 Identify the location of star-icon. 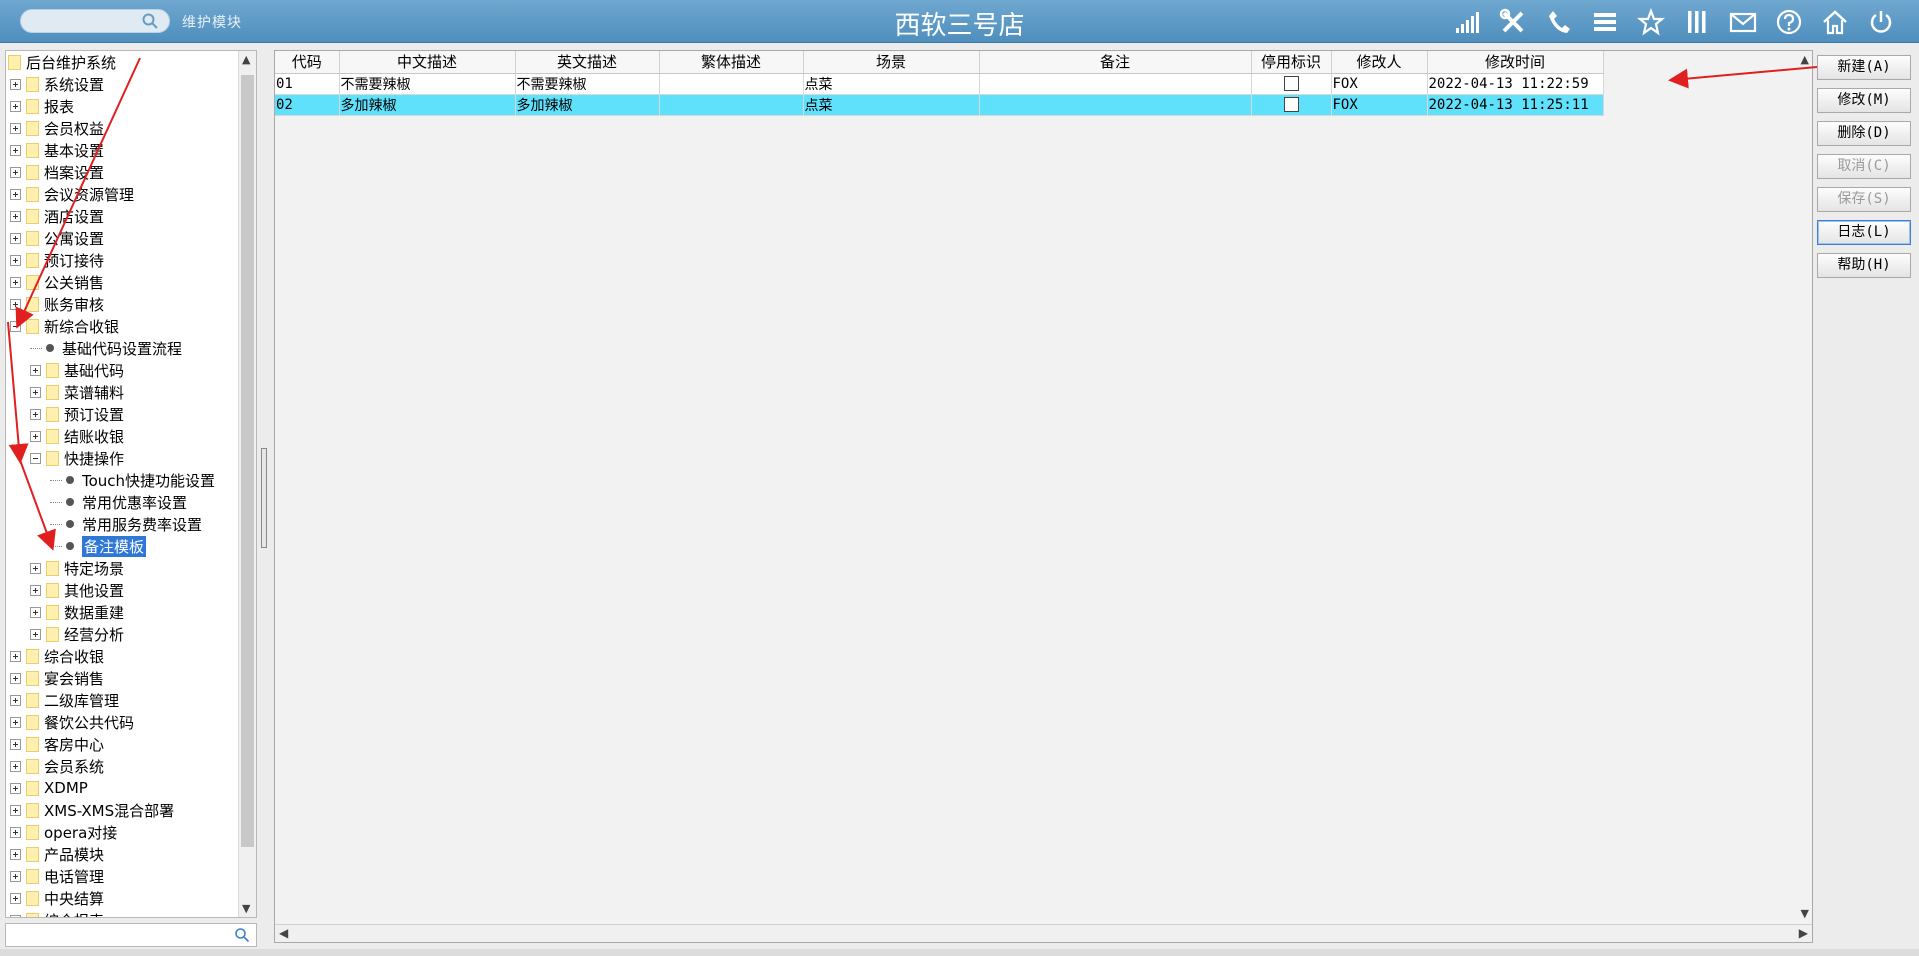
(1651, 22).